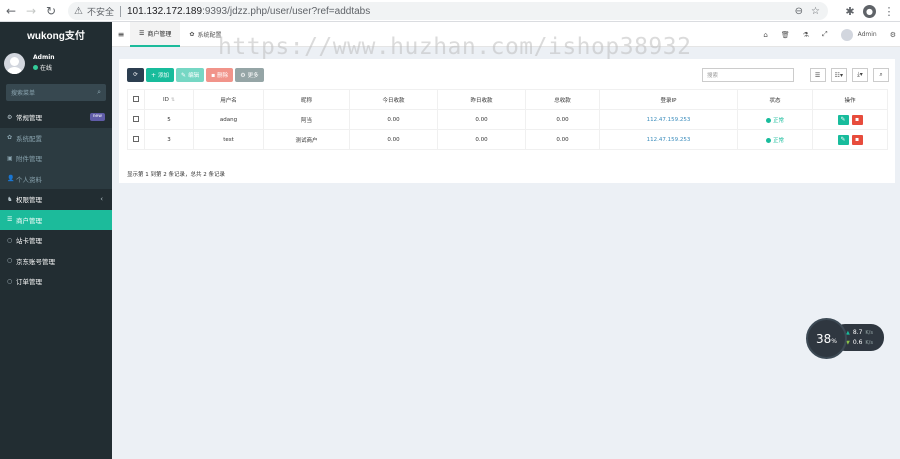  What do you see at coordinates (35, 261) in the screenshot?
I see `sidebar-item-label: 京东账号管理` at bounding box center [35, 261].